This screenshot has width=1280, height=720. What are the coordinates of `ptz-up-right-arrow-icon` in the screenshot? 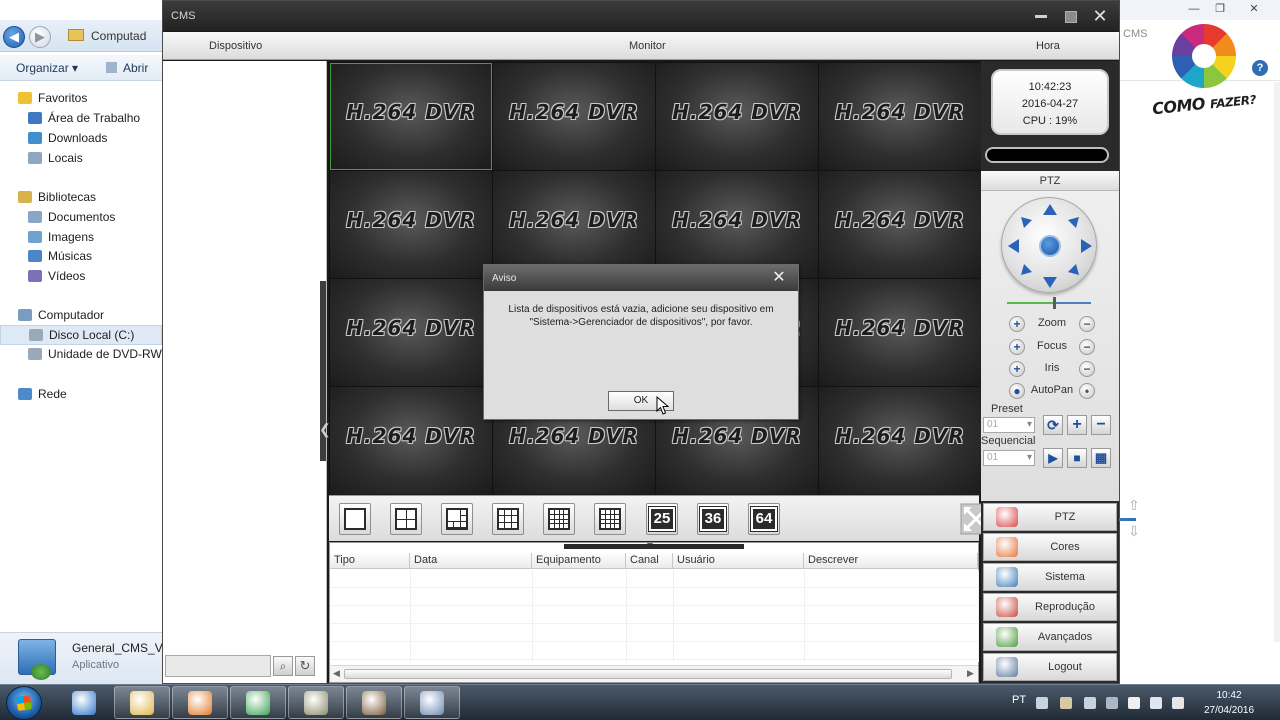 It's located at (1073, 222).